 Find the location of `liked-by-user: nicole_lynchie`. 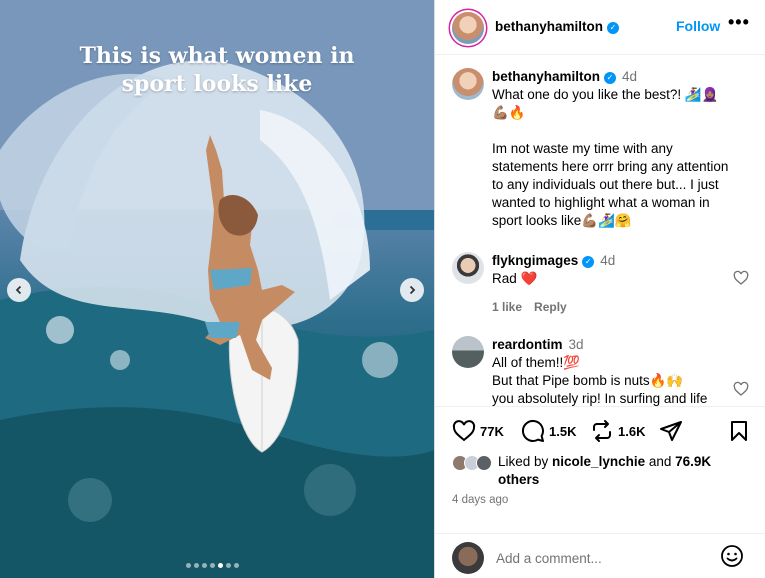

liked-by-user: nicole_lynchie is located at coordinates (598, 461).